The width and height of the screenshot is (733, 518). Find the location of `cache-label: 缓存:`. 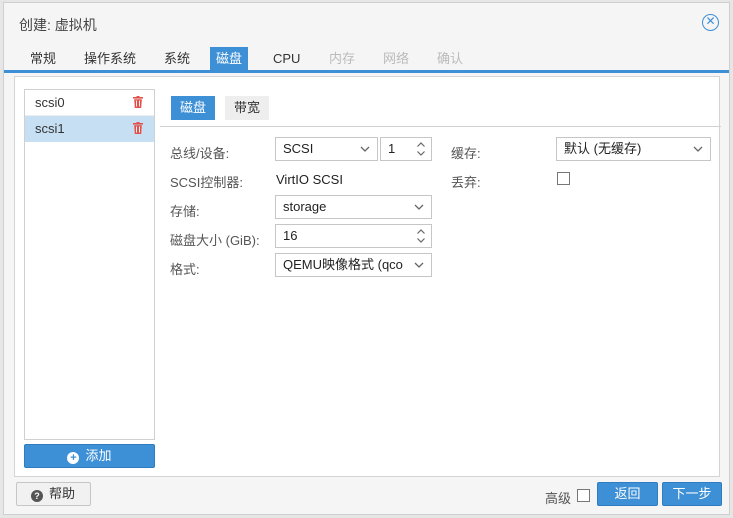

cache-label: 缓存: is located at coordinates (466, 153).